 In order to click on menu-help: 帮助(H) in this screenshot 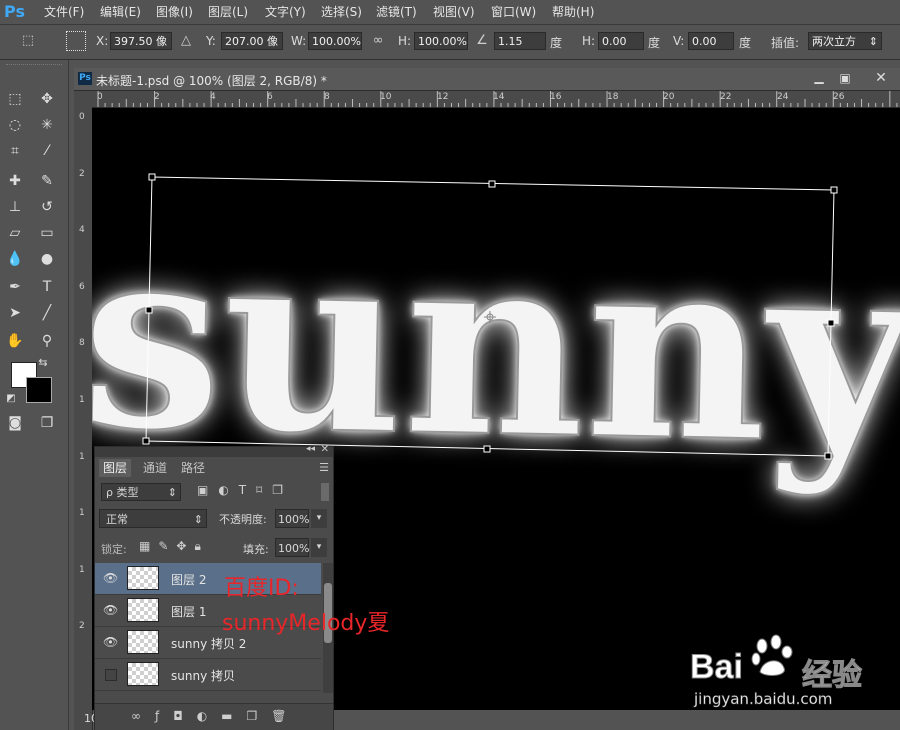, I will do `click(573, 12)`.